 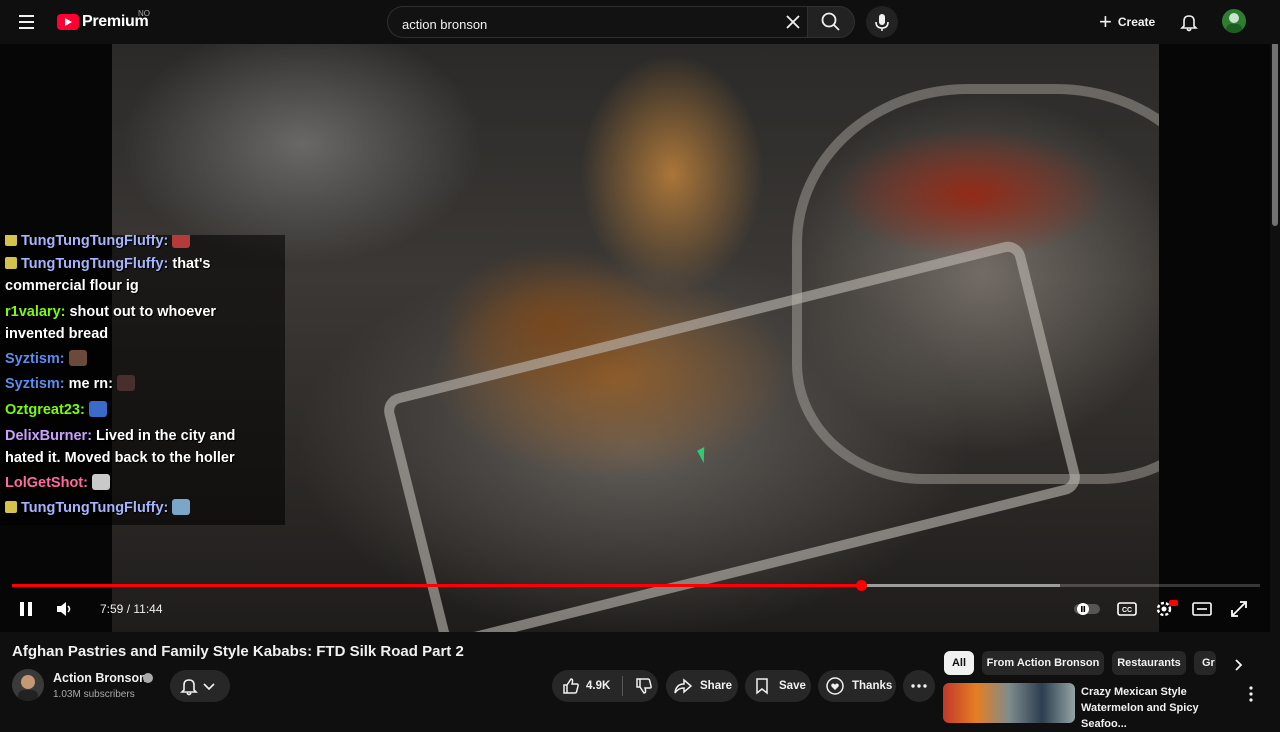 I want to click on voice-search-button, so click(x=882, y=22).